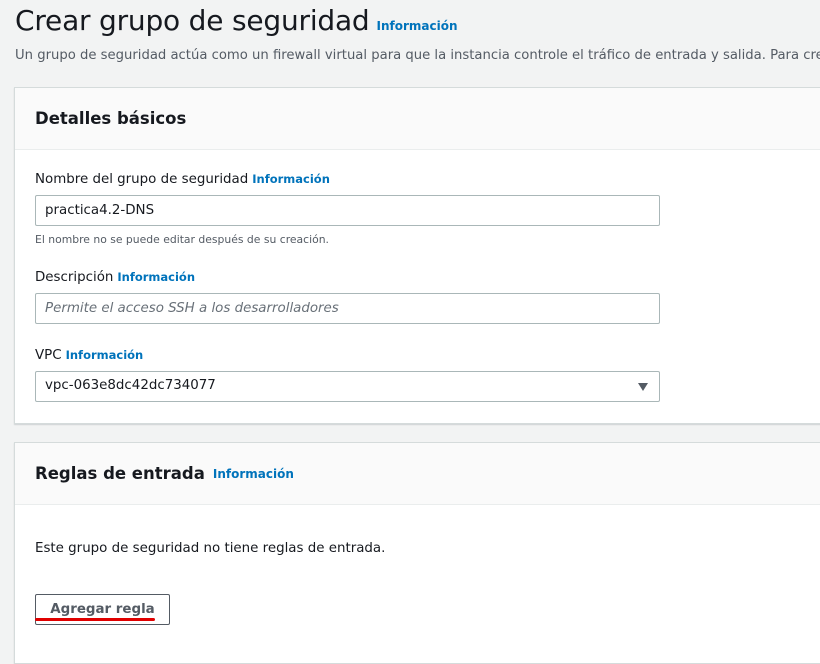 The height and width of the screenshot is (664, 820). I want to click on security-group-name-input, so click(347, 210).